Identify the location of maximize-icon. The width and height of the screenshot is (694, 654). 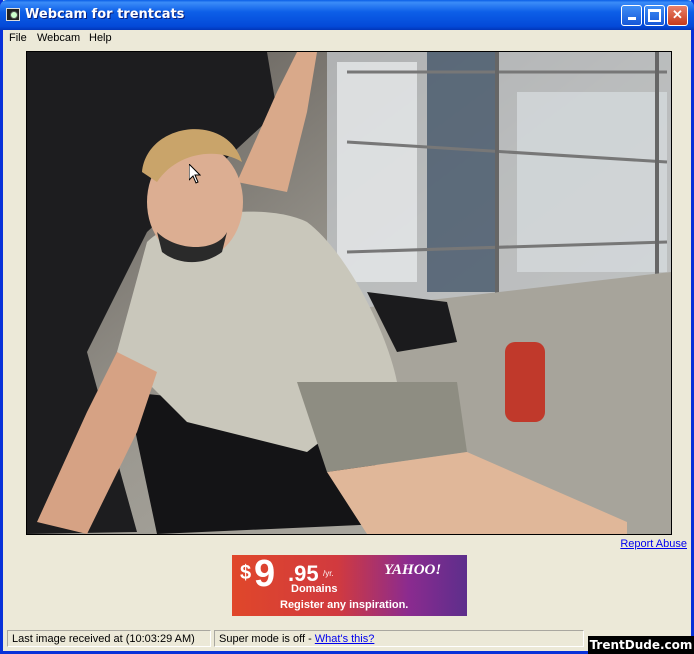
(654, 15).